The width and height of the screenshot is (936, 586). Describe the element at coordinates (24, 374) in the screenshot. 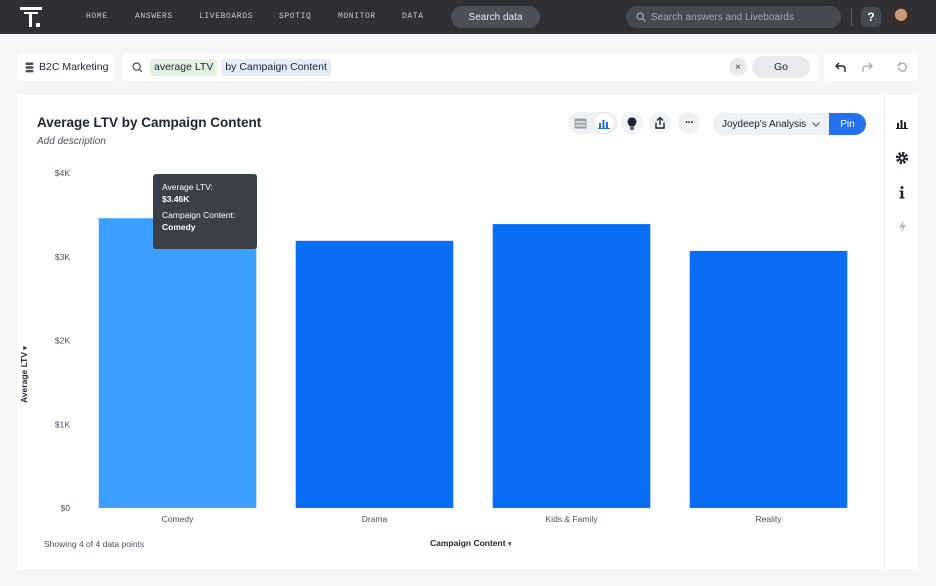

I see `y-axis-label: Average LTV ▾` at that location.